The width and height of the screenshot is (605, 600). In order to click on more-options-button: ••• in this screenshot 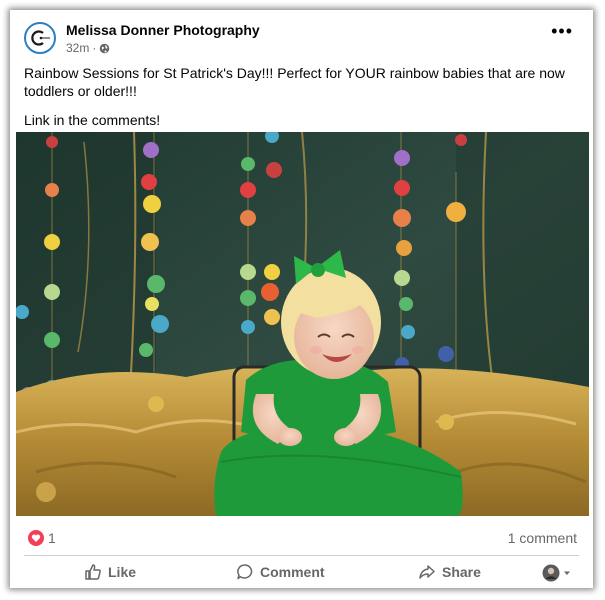, I will do `click(562, 31)`.